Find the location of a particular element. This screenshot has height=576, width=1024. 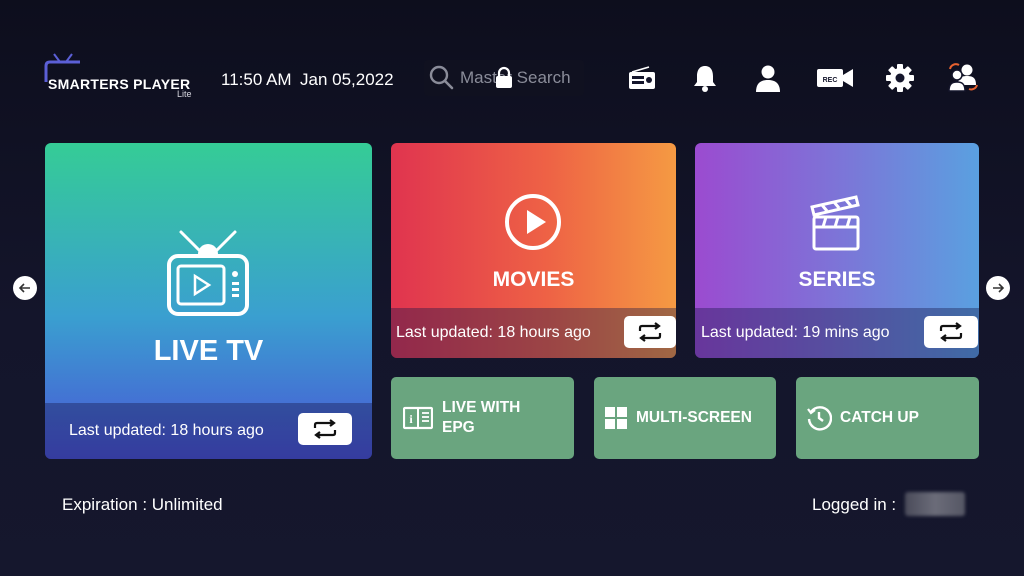

logo-subtitle: Lite is located at coordinates (184, 94).